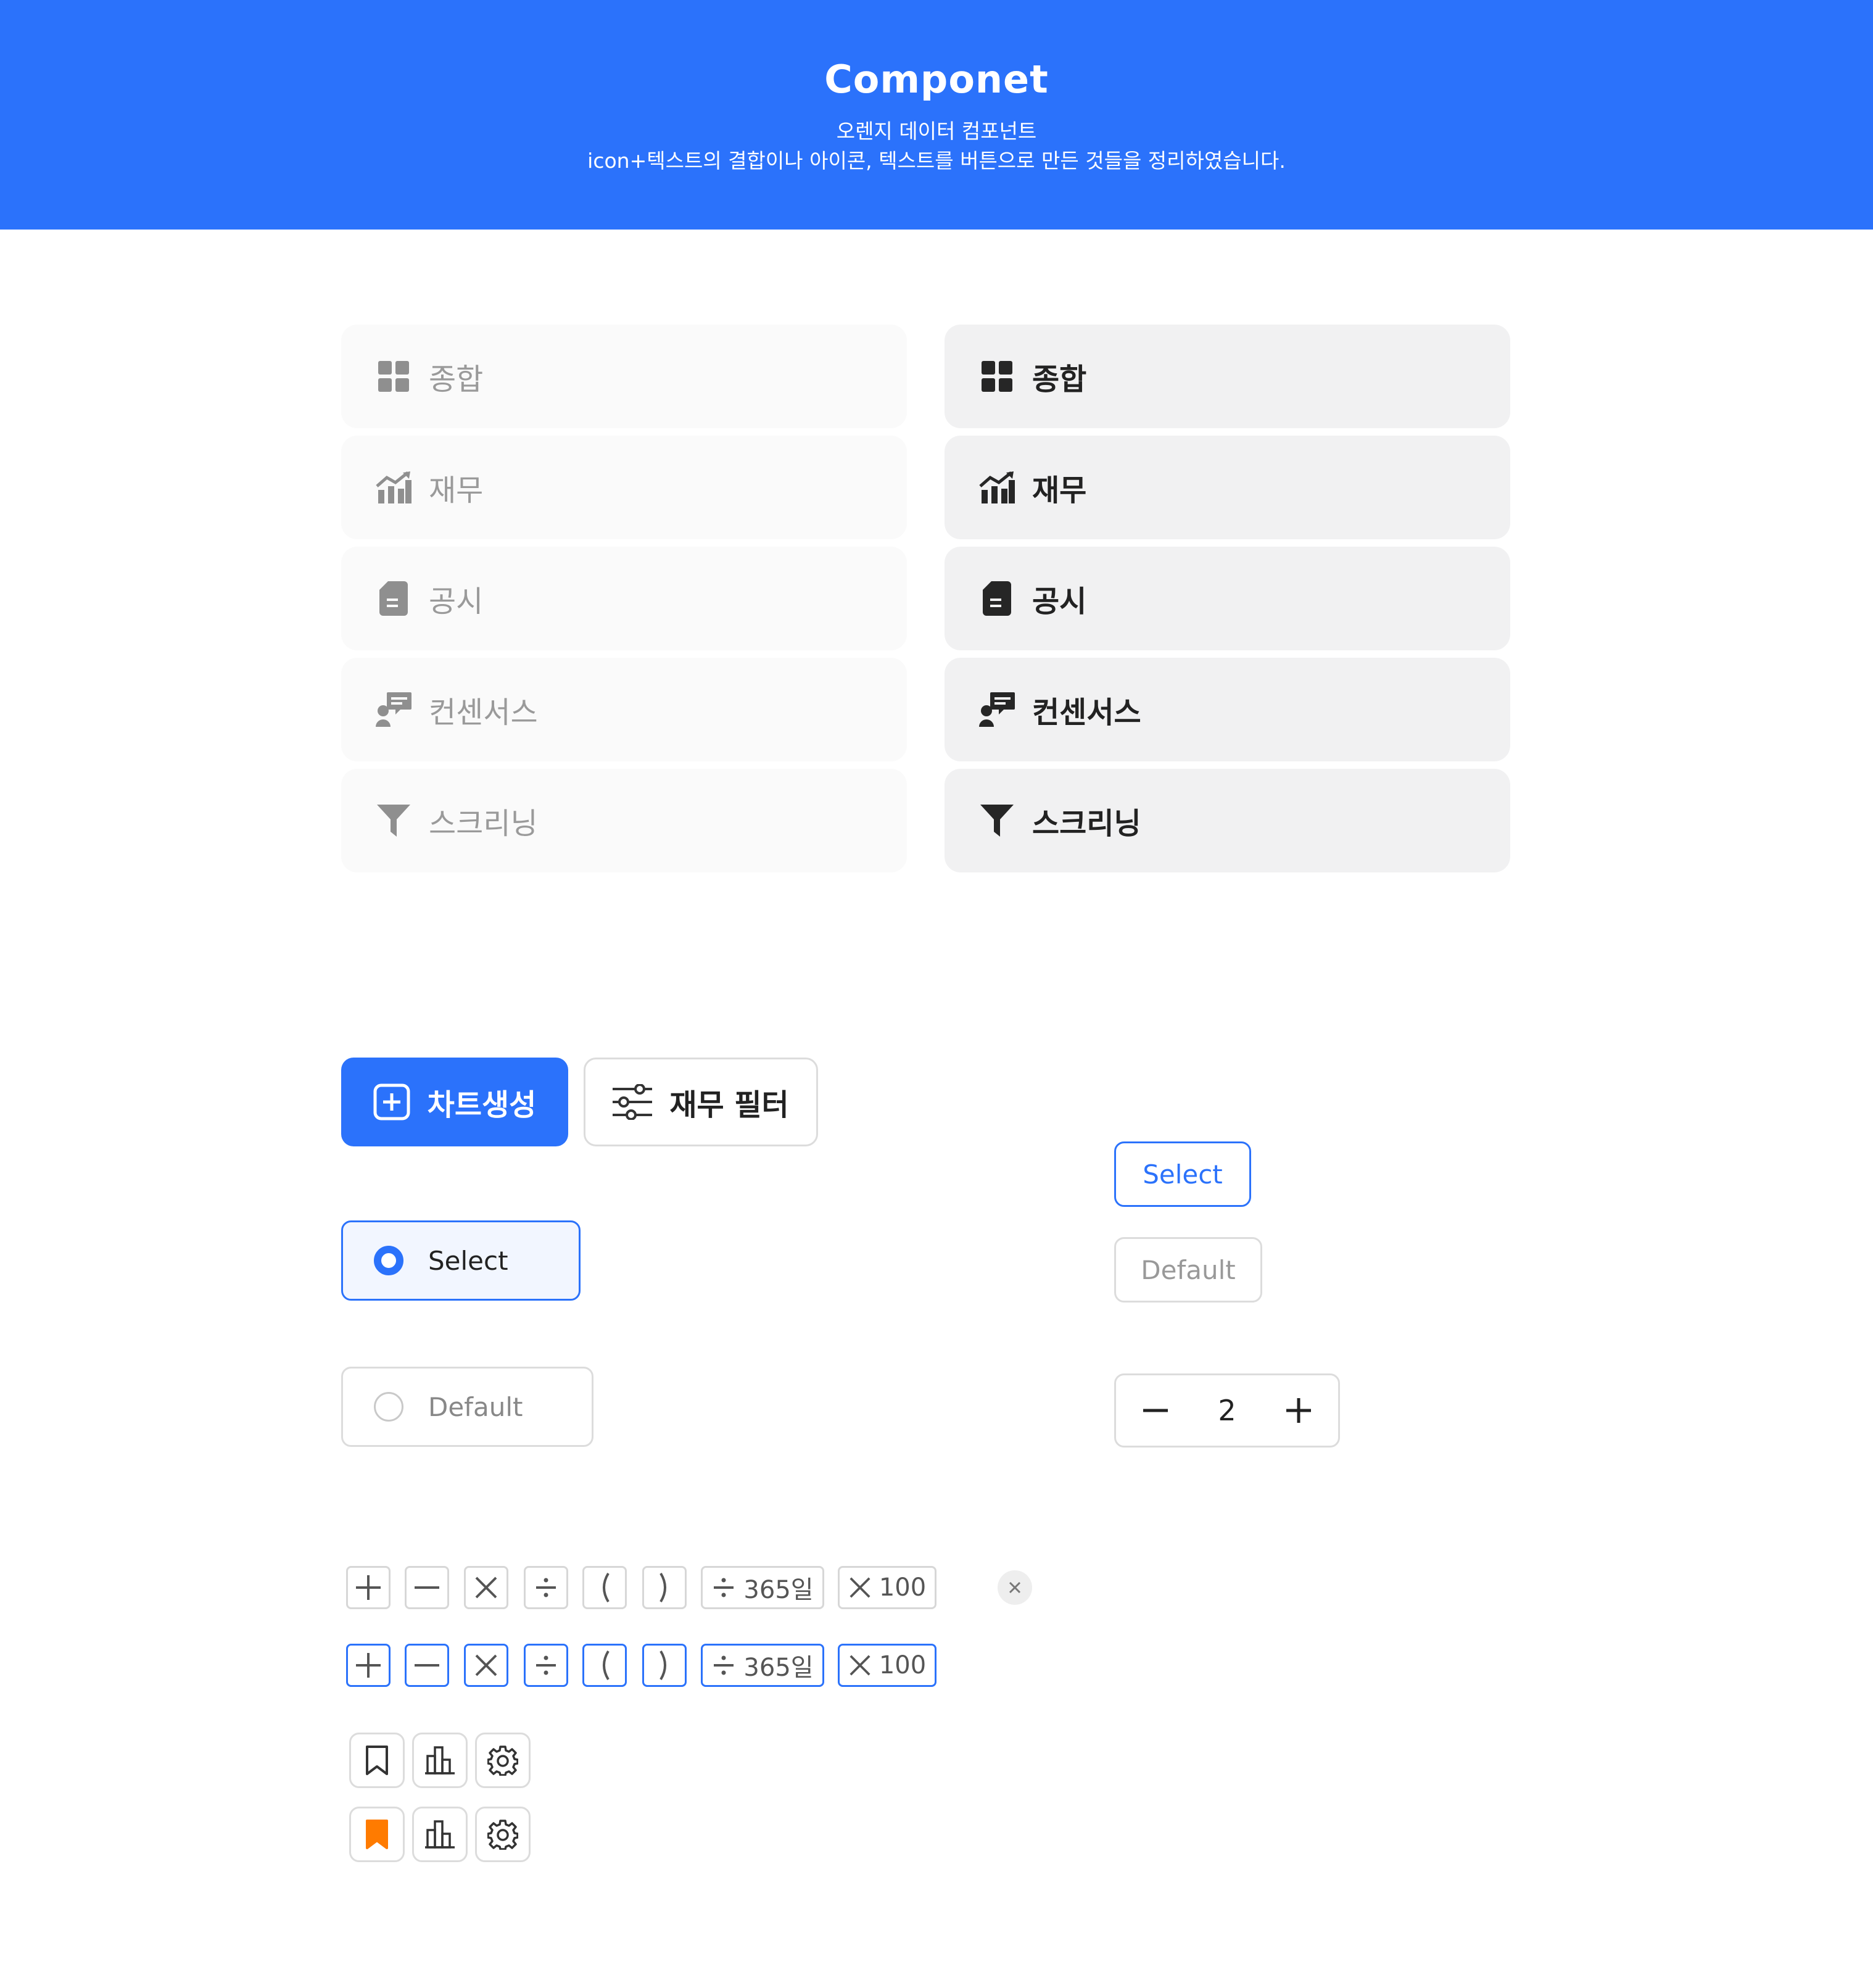 The width and height of the screenshot is (1873, 1988). I want to click on operator-plus-button-active, so click(368, 1665).